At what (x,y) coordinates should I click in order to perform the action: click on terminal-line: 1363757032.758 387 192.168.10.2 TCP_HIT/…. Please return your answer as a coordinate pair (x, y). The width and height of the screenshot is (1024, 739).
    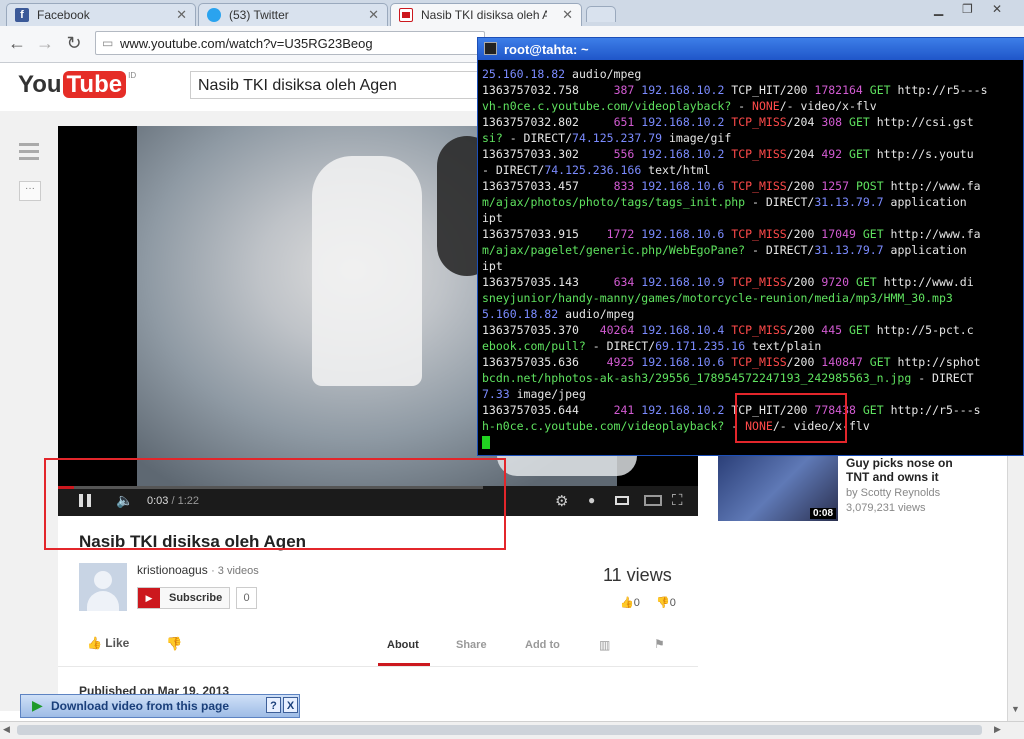
    Looking at the image, I should click on (735, 90).